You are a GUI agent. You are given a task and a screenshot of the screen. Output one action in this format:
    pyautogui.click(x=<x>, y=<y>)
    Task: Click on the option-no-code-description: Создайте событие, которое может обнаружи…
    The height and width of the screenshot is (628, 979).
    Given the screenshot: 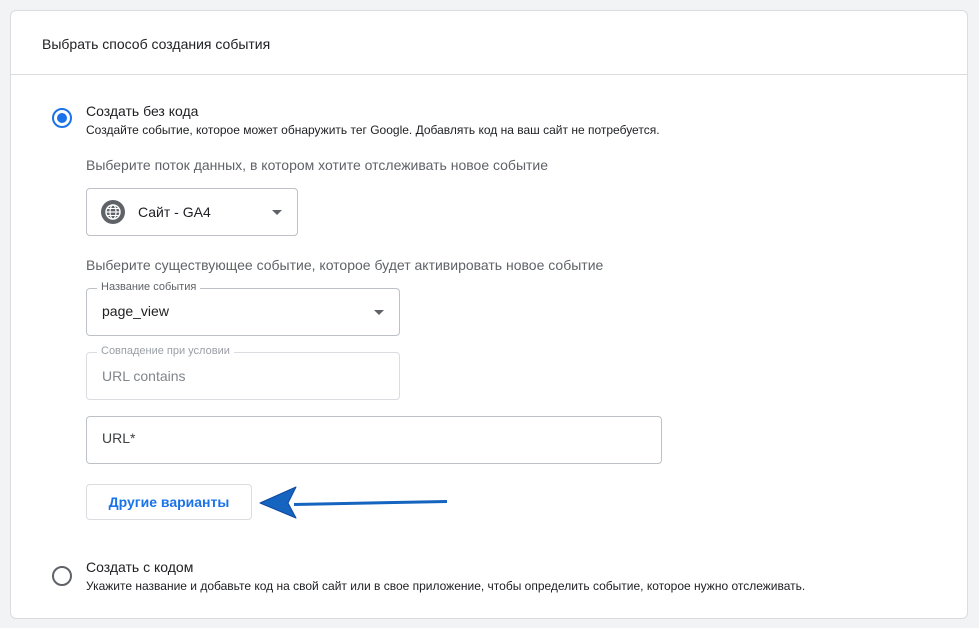 What is the action you would take?
    pyautogui.click(x=373, y=130)
    